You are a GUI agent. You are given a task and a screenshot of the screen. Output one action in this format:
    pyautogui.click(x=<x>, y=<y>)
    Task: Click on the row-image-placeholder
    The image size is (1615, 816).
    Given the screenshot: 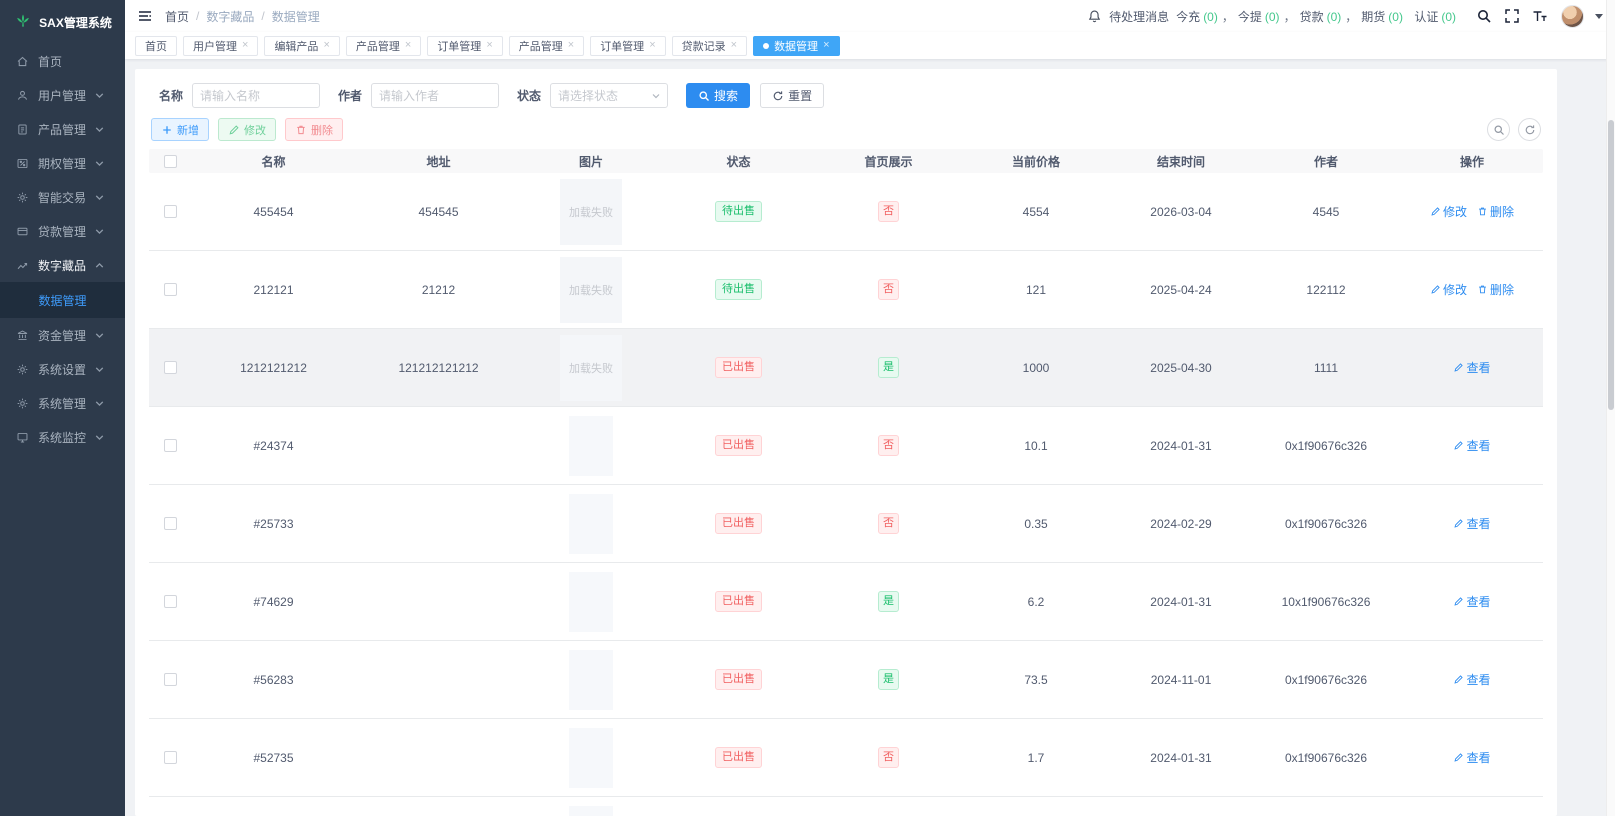 What is the action you would take?
    pyautogui.click(x=591, y=523)
    